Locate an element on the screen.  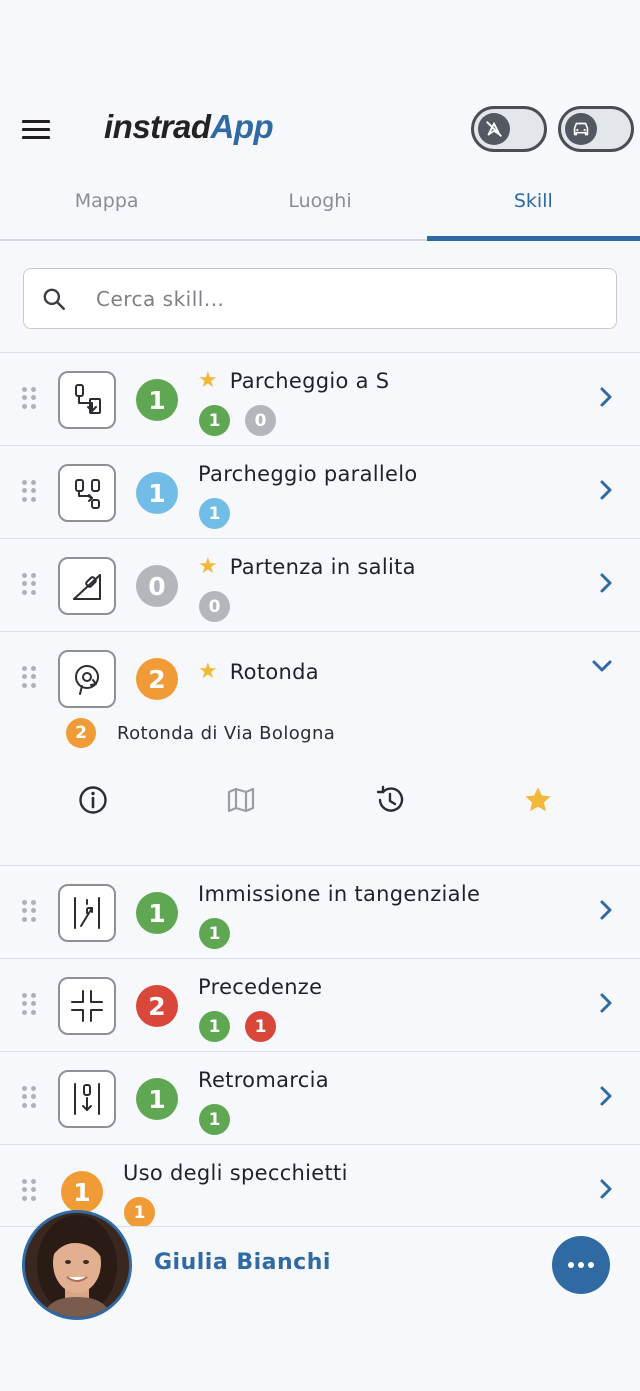
star-favorite-icon is located at coordinates (538, 800).